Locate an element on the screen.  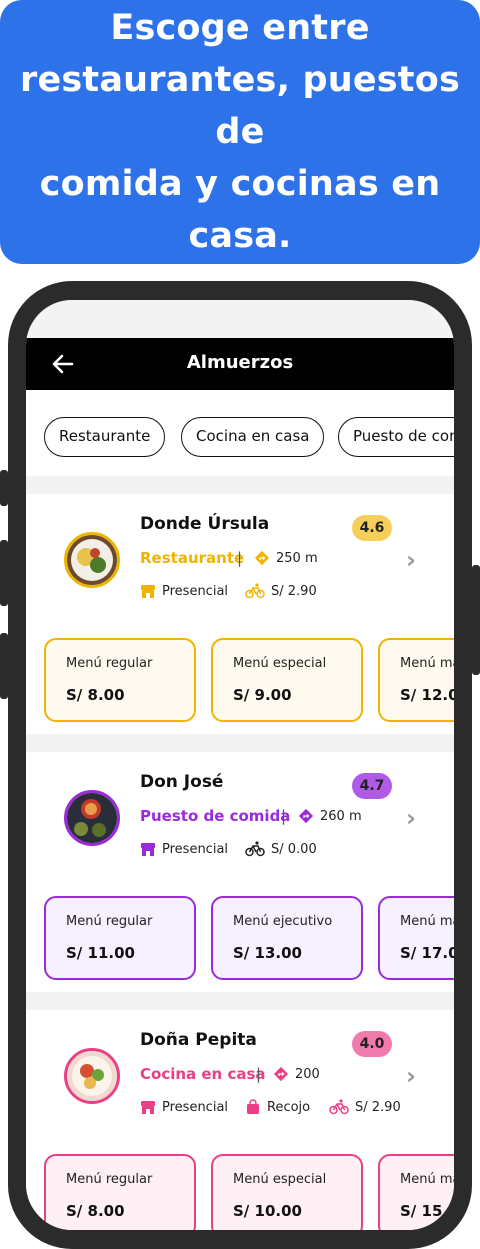
venue-type: Puesto de comida is located at coordinates (215, 816).